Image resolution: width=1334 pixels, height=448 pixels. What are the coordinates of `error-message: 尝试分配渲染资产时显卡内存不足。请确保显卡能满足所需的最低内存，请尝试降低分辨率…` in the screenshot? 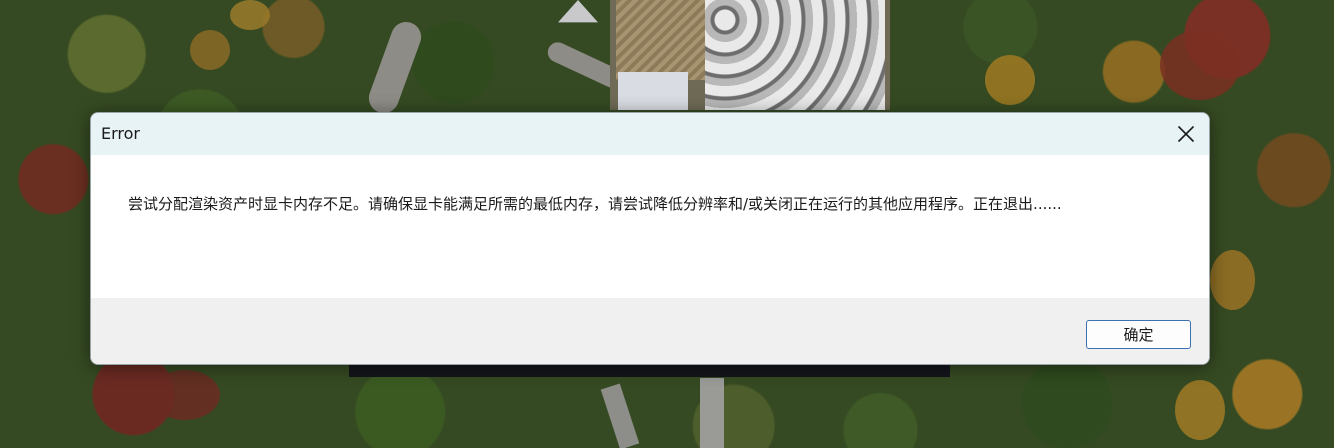 It's located at (595, 204).